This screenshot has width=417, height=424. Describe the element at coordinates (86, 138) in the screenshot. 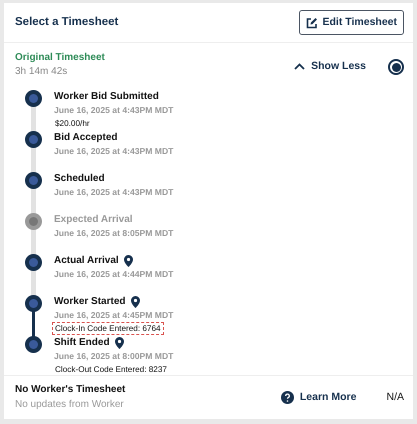

I see `event-title: Bid Accepted` at that location.